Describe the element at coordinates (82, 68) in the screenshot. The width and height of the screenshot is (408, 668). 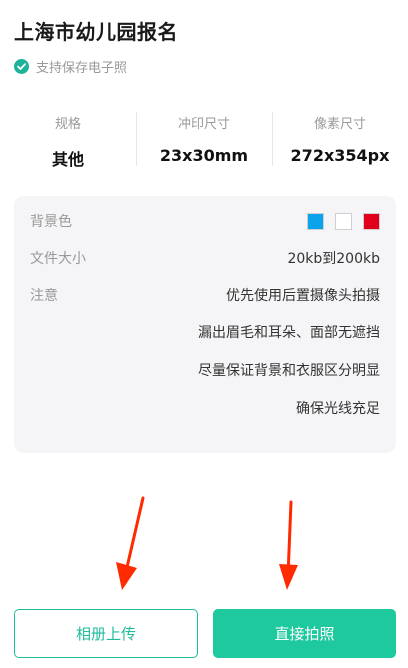
I see `support-text: 支持保存电子照` at that location.